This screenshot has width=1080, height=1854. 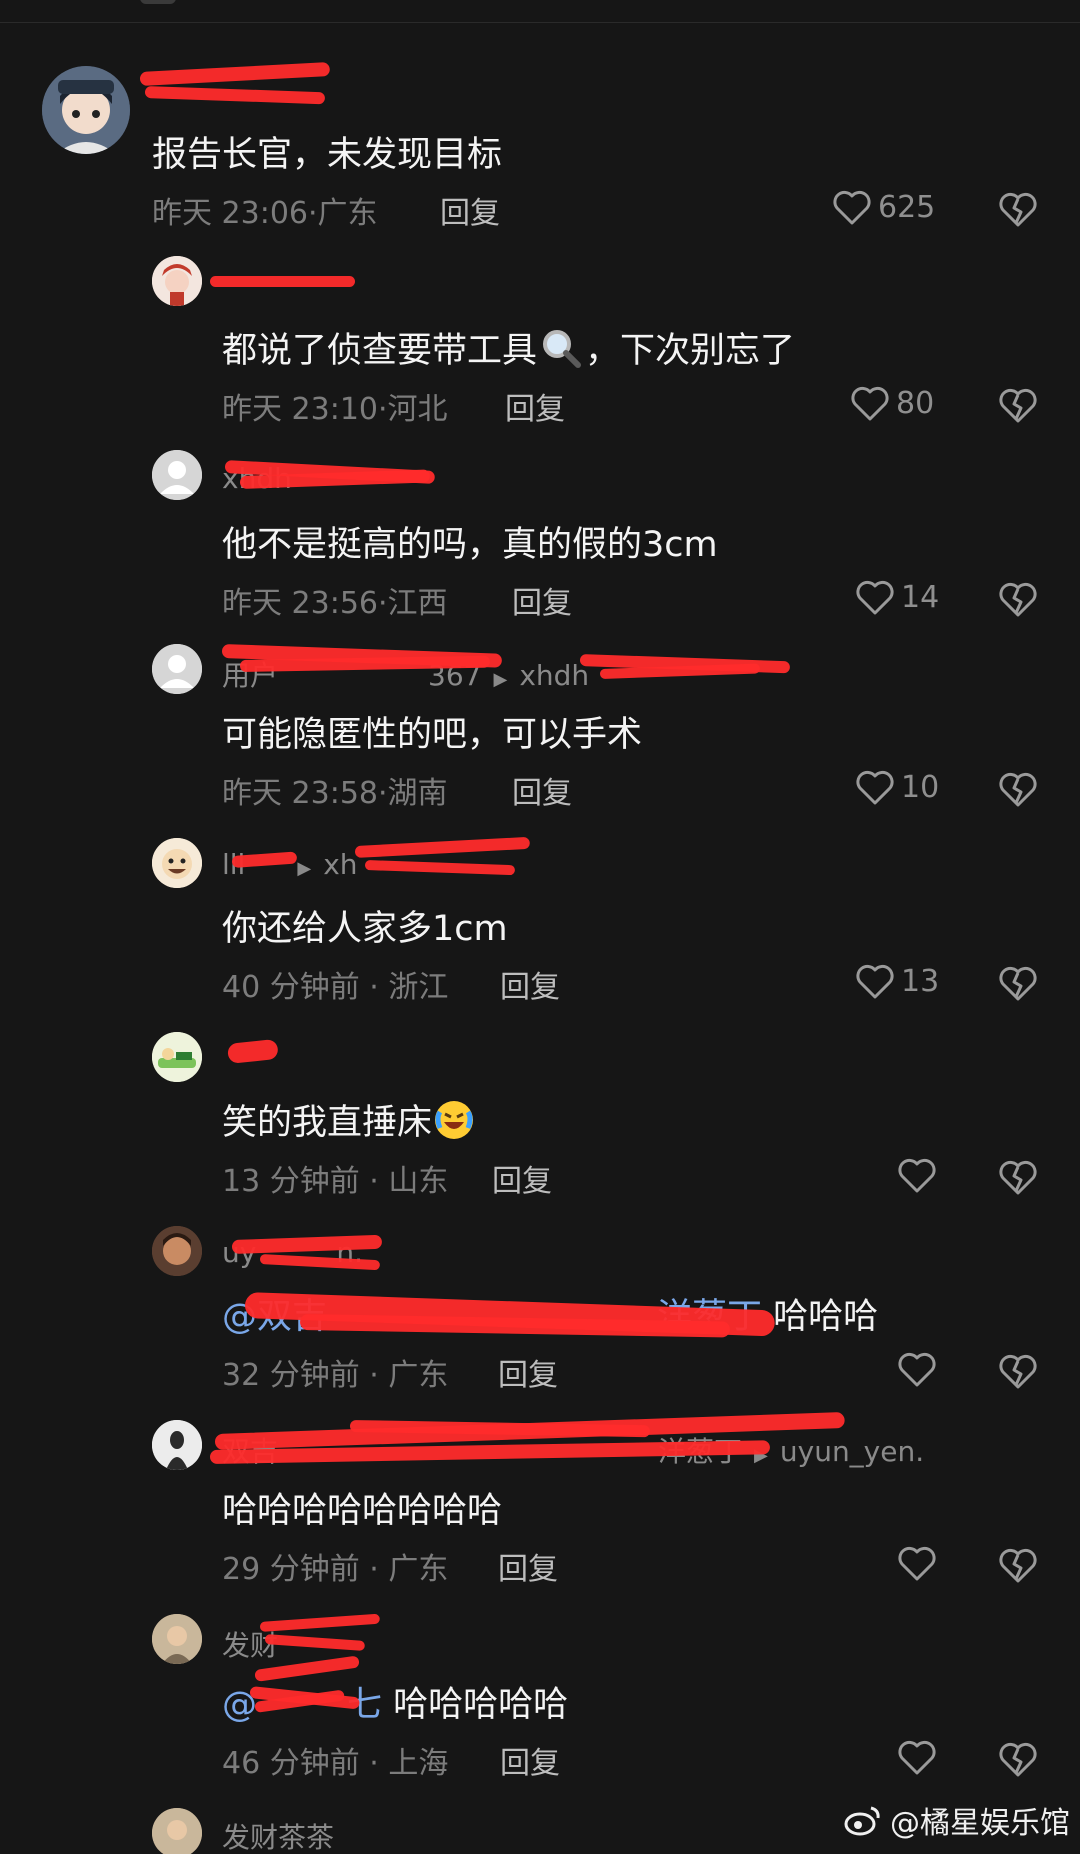 I want to click on comment-meta: 46 分钟前 · 上海, so click(x=335, y=1760).